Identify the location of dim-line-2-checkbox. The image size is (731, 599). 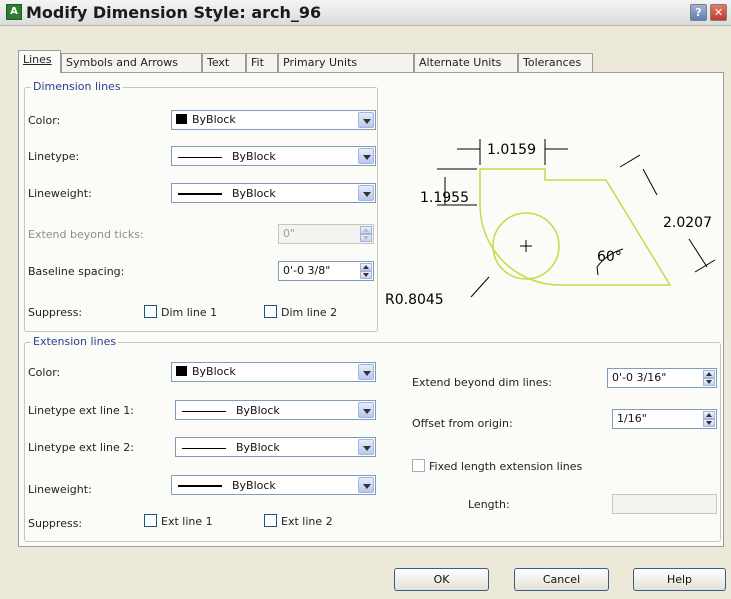
(270, 311).